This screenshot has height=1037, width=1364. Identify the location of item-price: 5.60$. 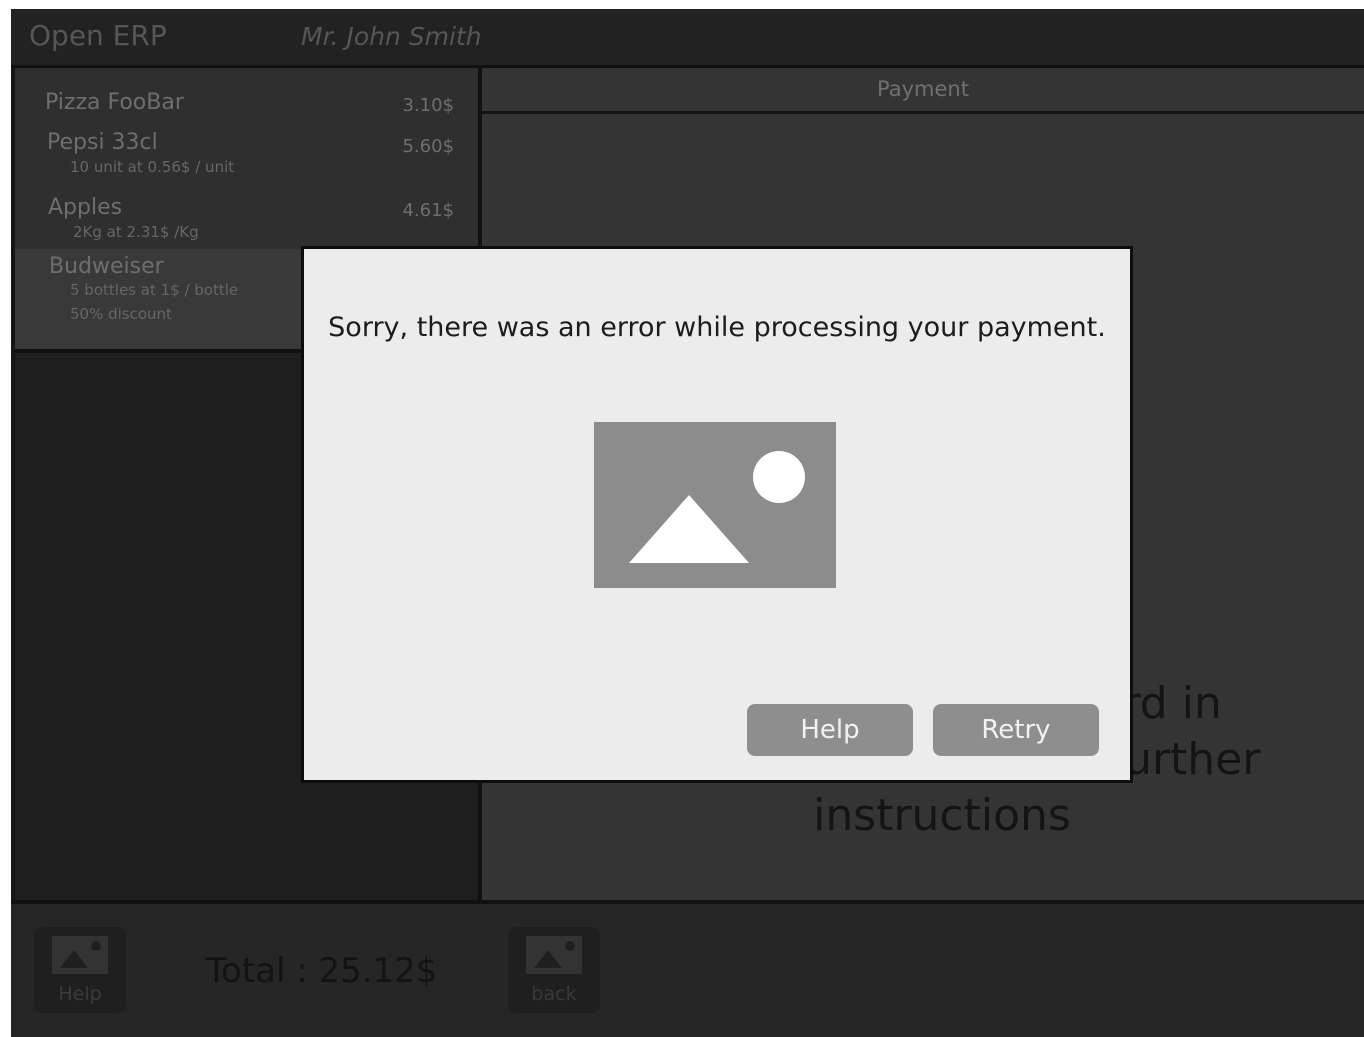
(428, 146).